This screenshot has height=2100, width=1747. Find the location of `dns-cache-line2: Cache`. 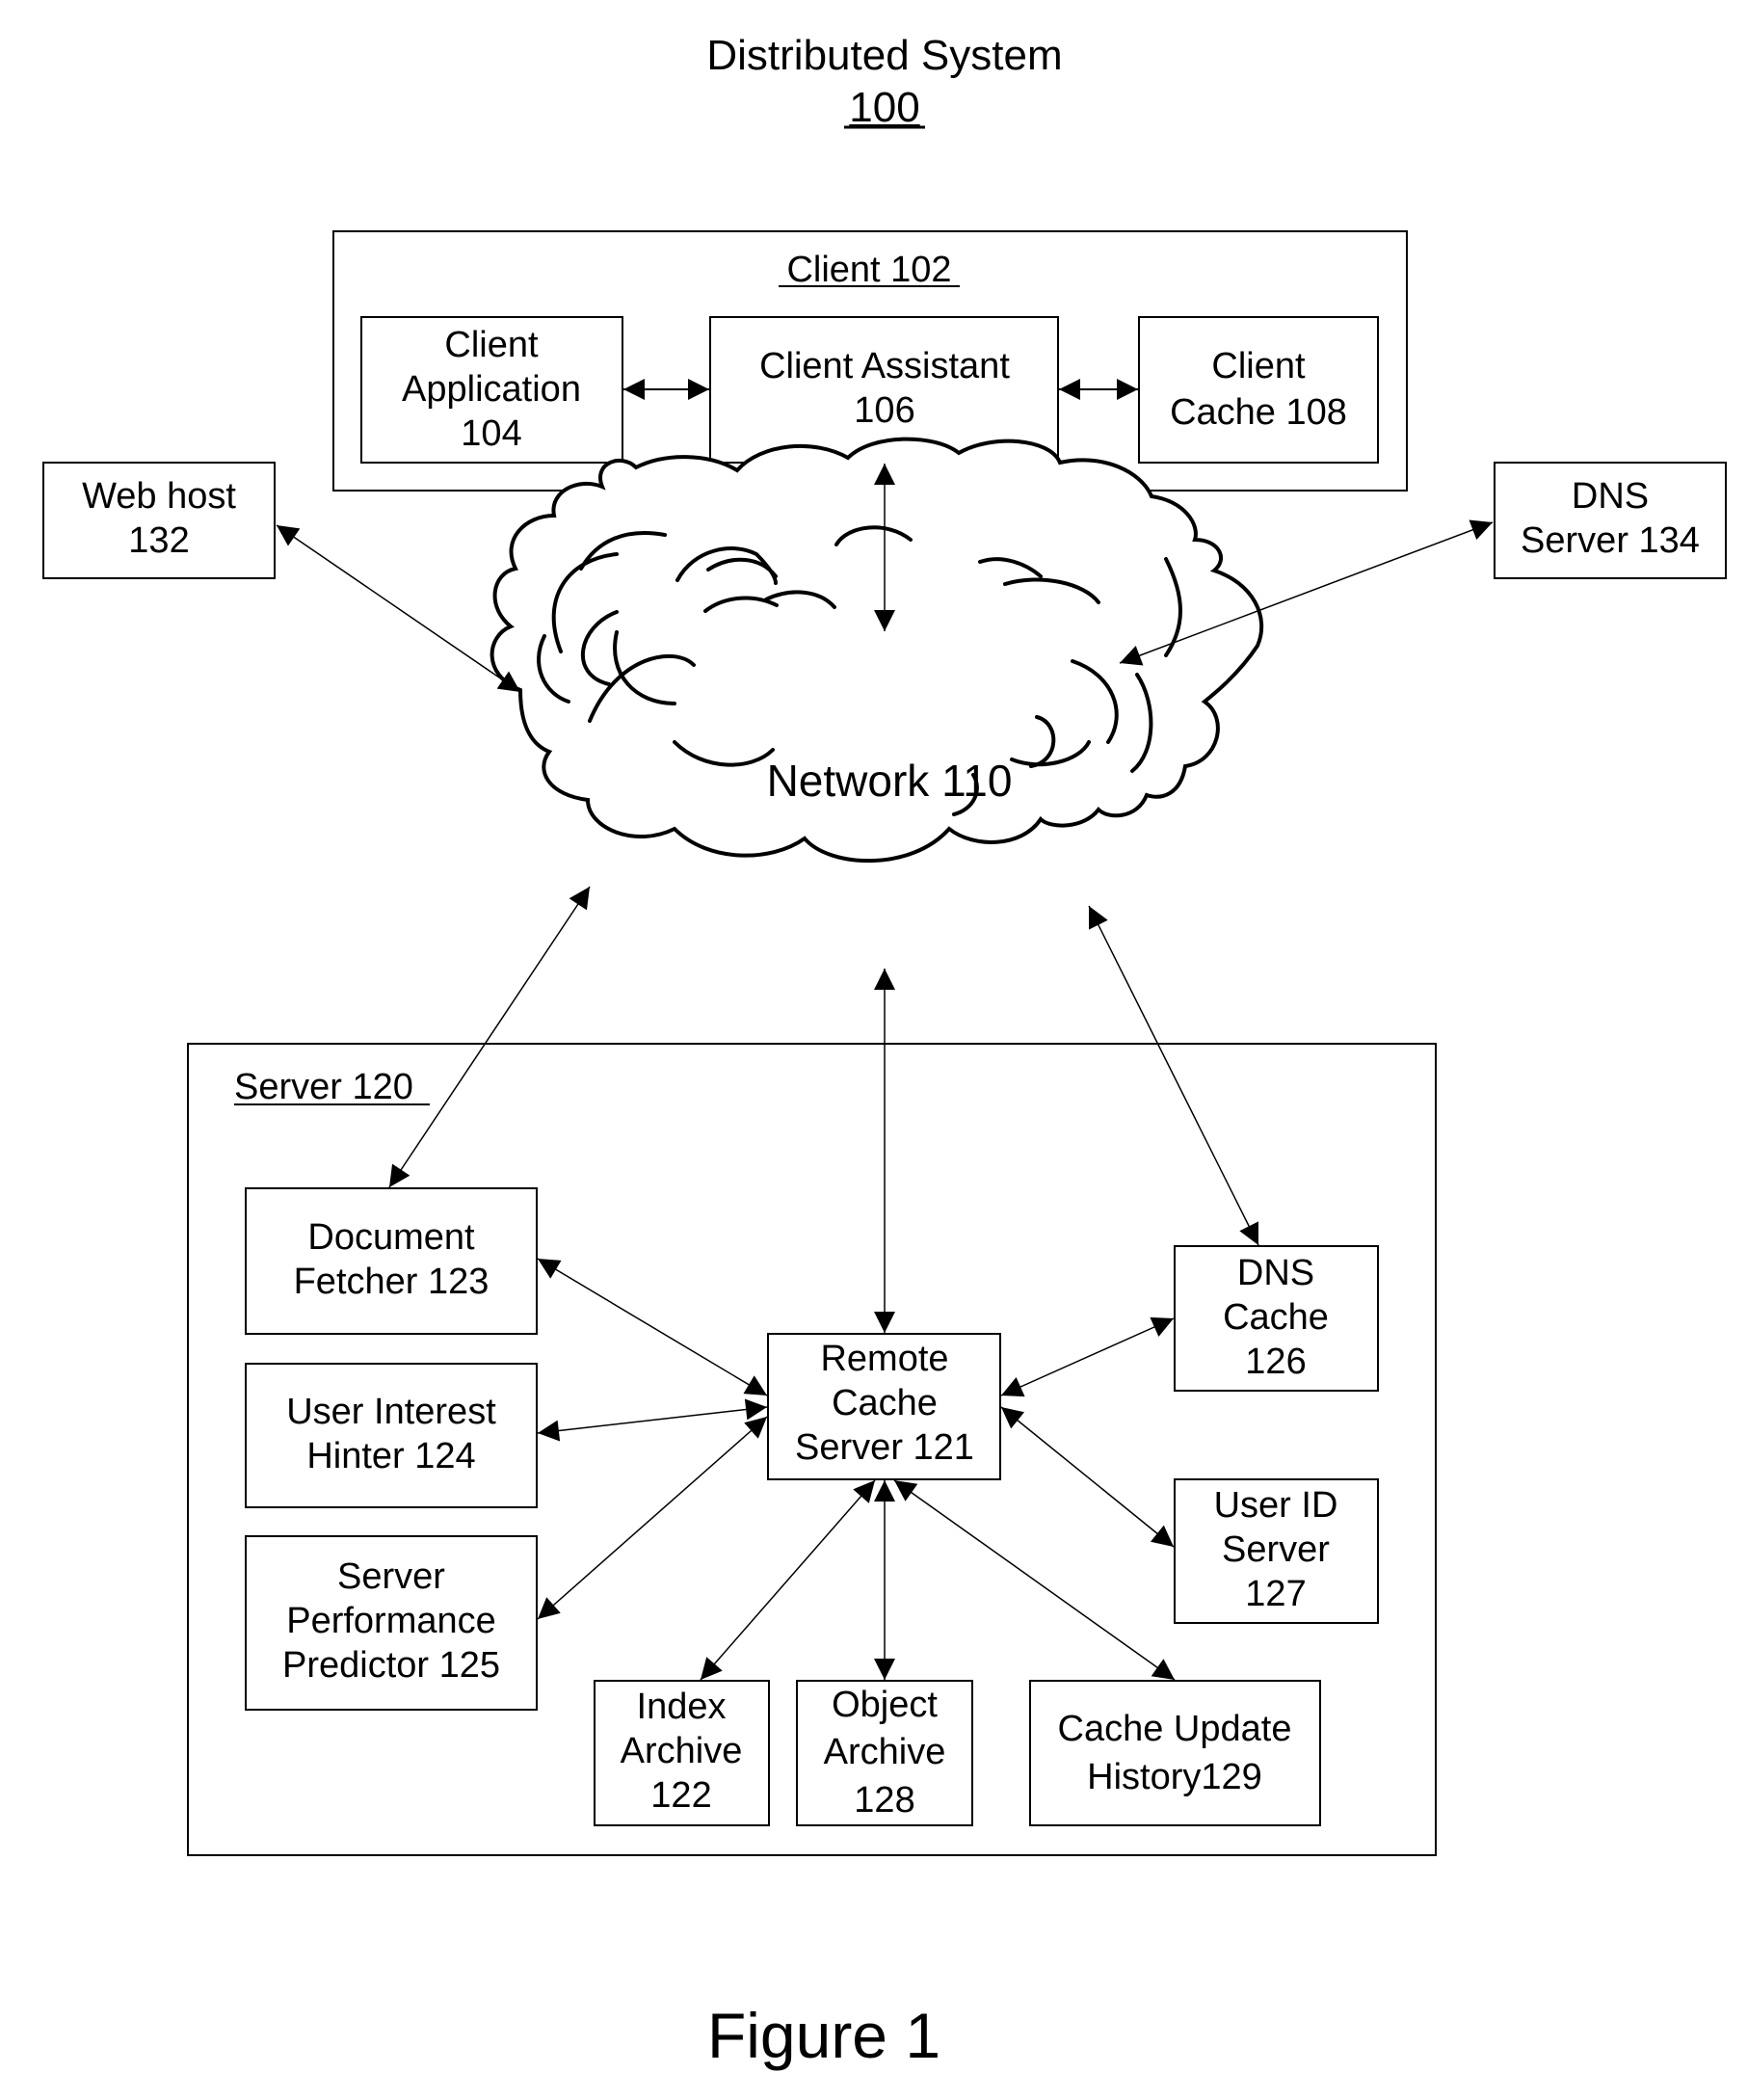

dns-cache-line2: Cache is located at coordinates (1276, 1317).